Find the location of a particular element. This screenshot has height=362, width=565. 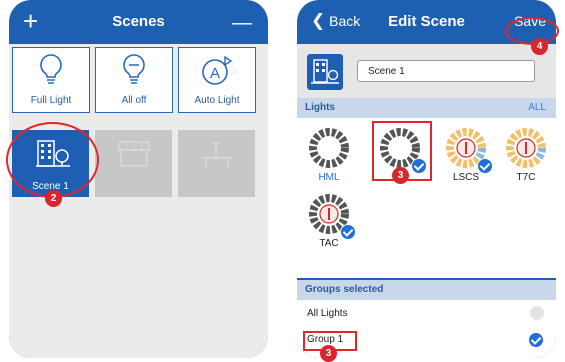

light-label: LSCS is located at coordinates (466, 177).